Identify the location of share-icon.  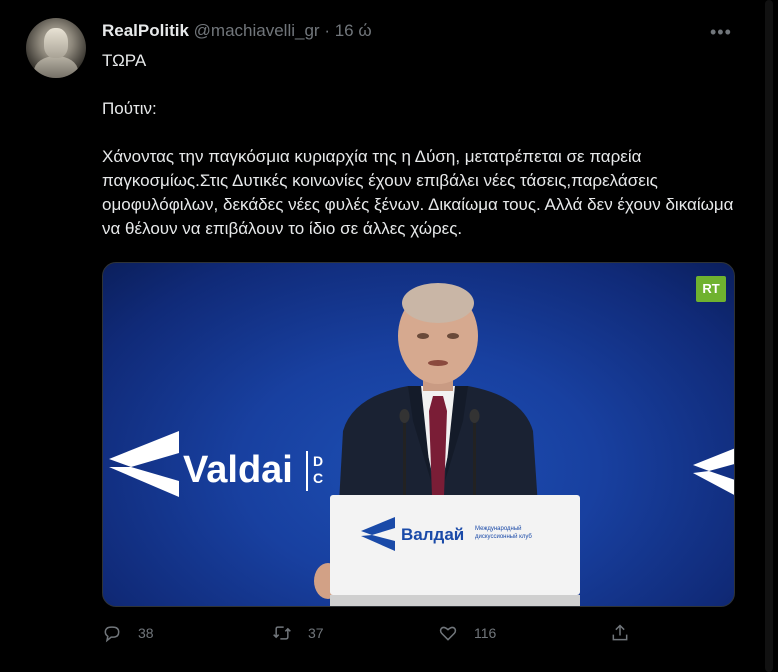
(620, 632).